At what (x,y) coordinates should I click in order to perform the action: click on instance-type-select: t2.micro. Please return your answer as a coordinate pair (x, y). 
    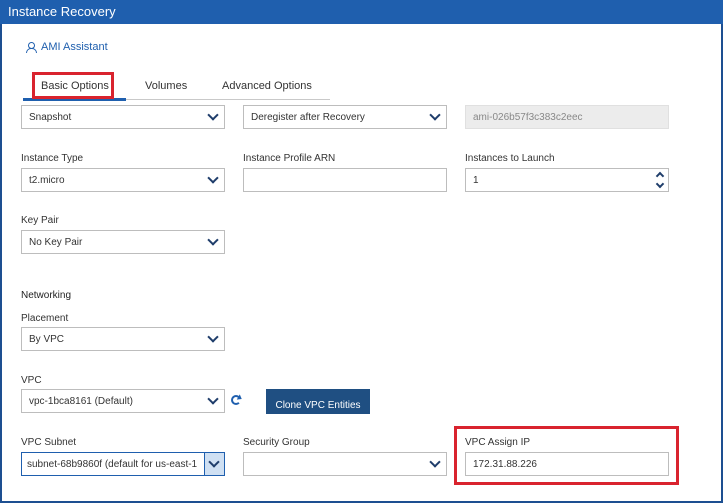
    Looking at the image, I should click on (123, 180).